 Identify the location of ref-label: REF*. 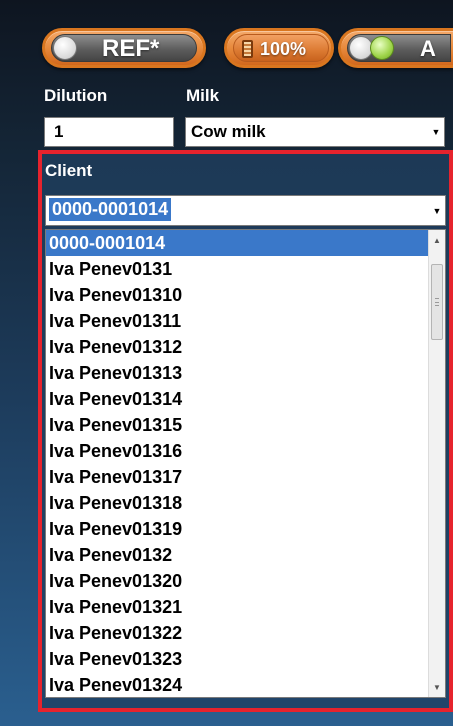
(131, 48).